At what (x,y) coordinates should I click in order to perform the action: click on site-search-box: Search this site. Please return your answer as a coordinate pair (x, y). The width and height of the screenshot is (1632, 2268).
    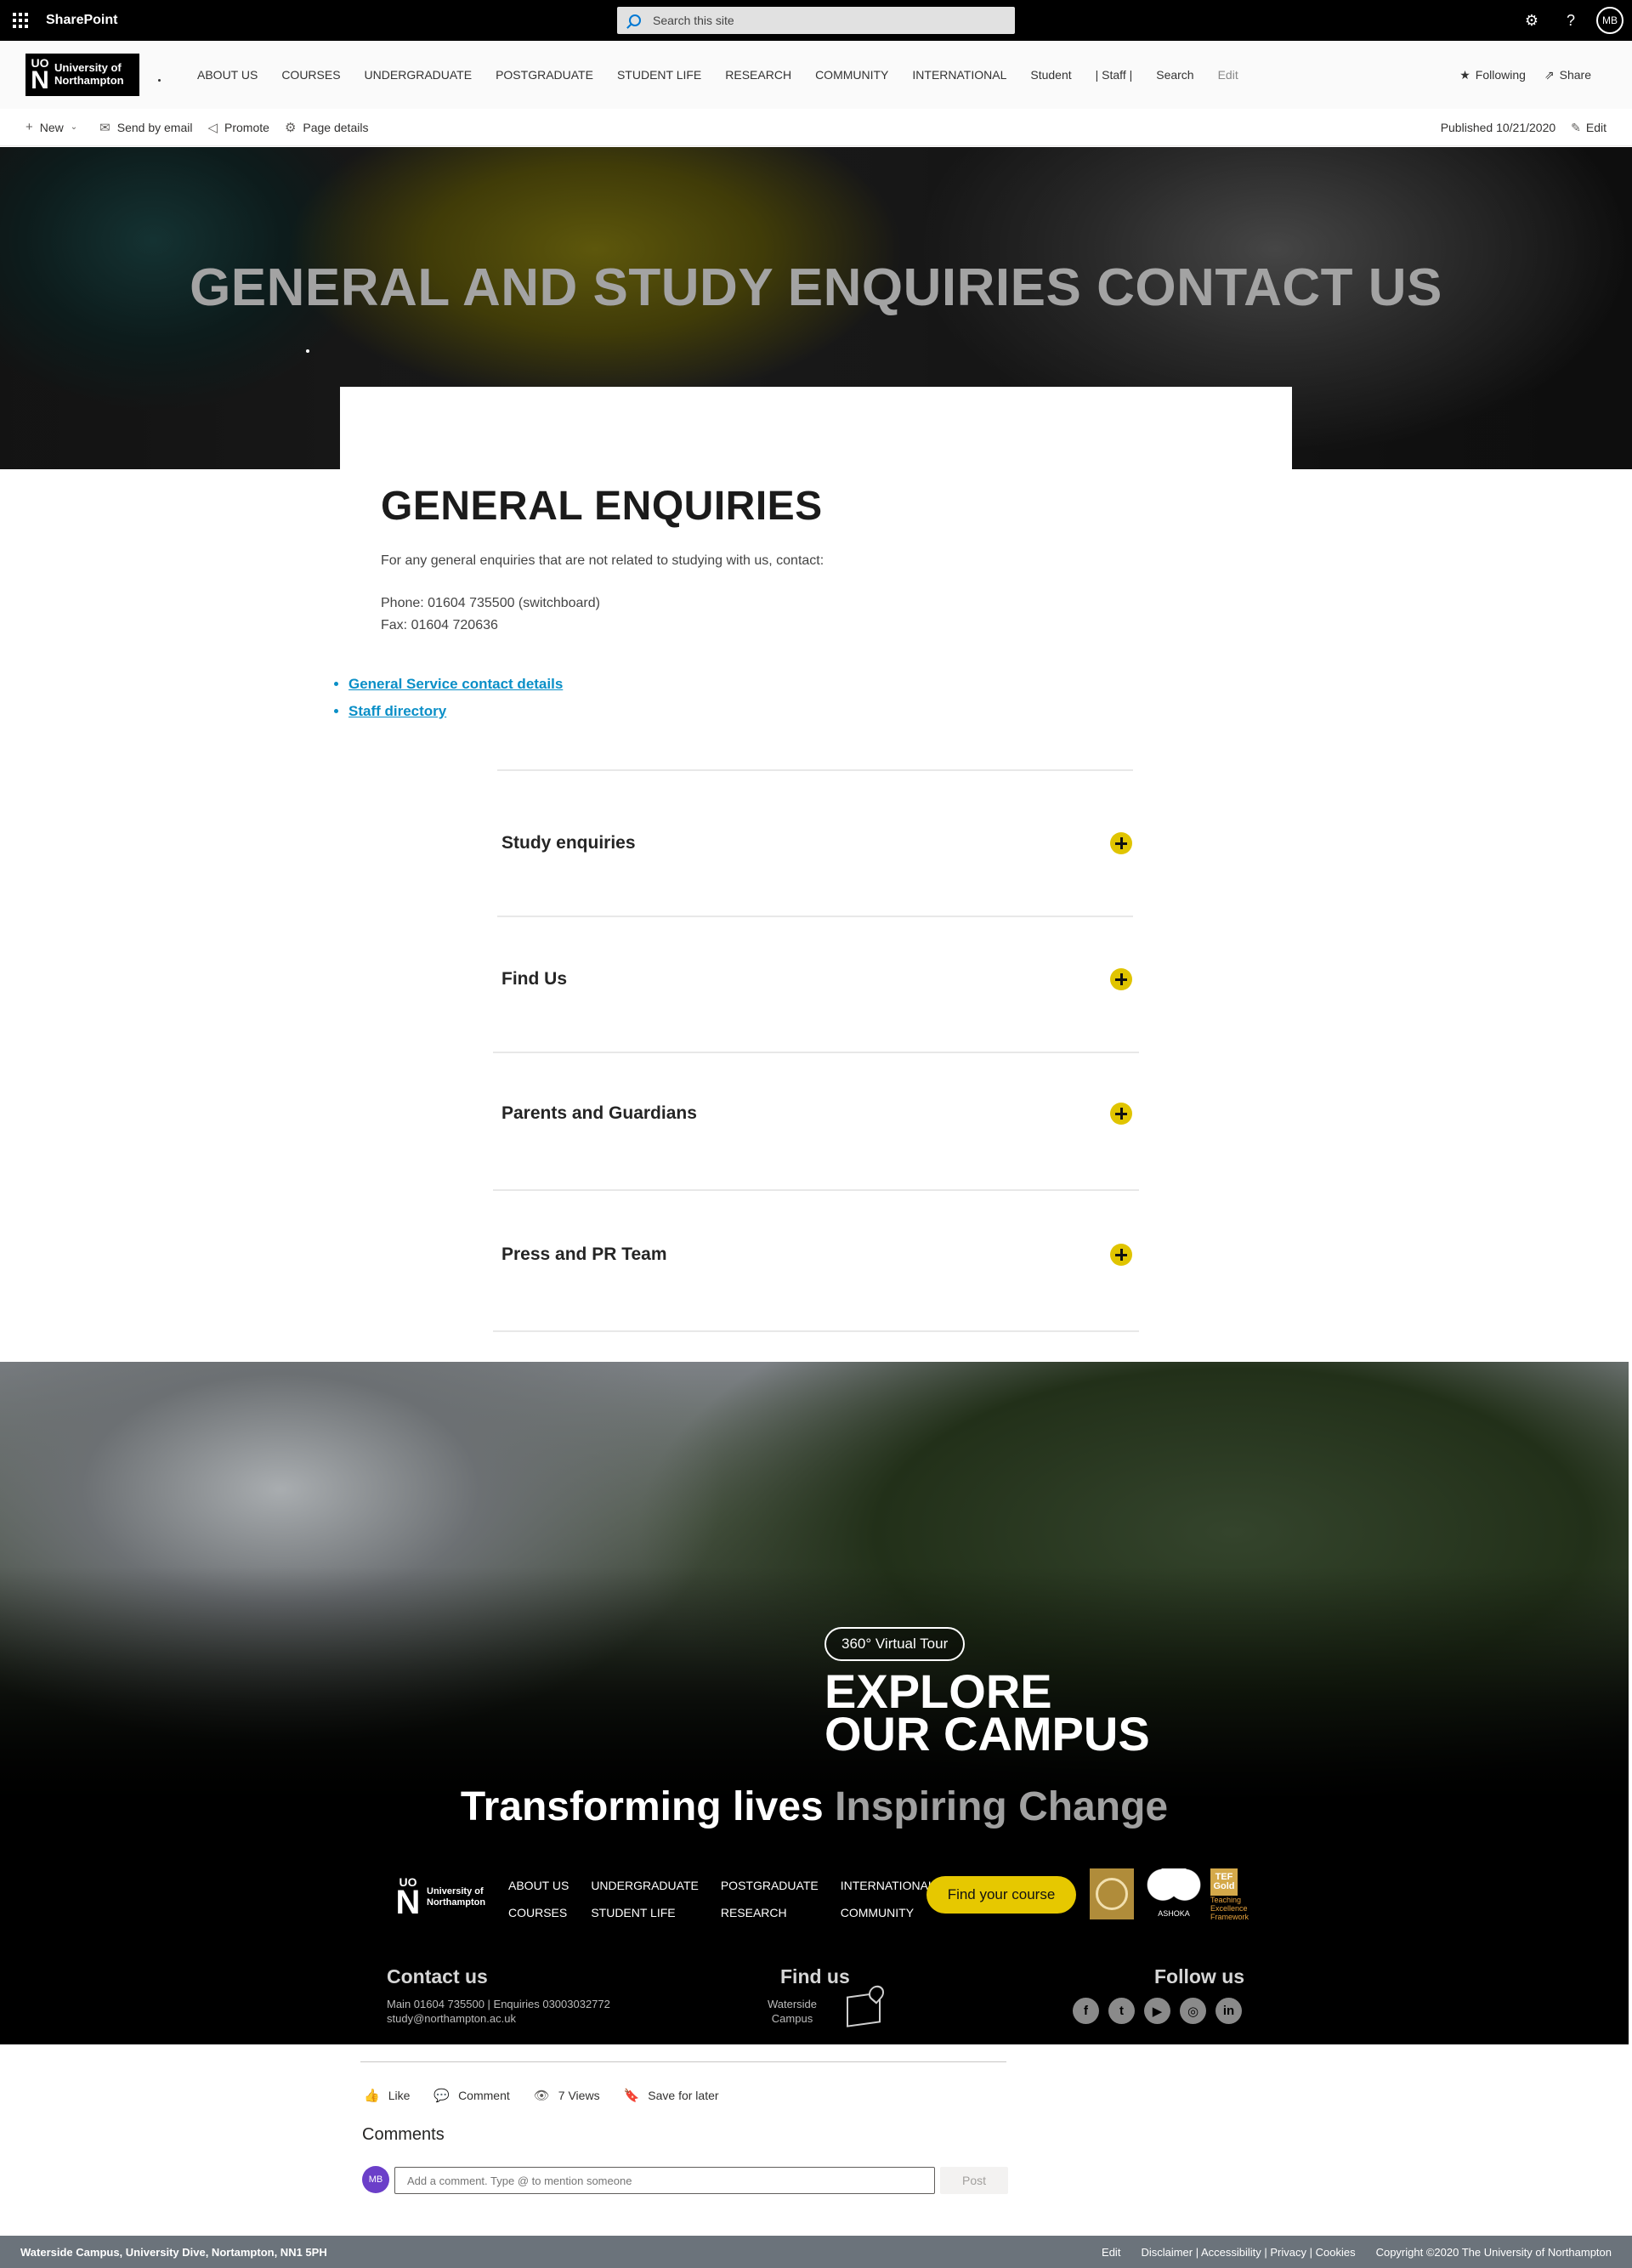
    Looking at the image, I should click on (816, 20).